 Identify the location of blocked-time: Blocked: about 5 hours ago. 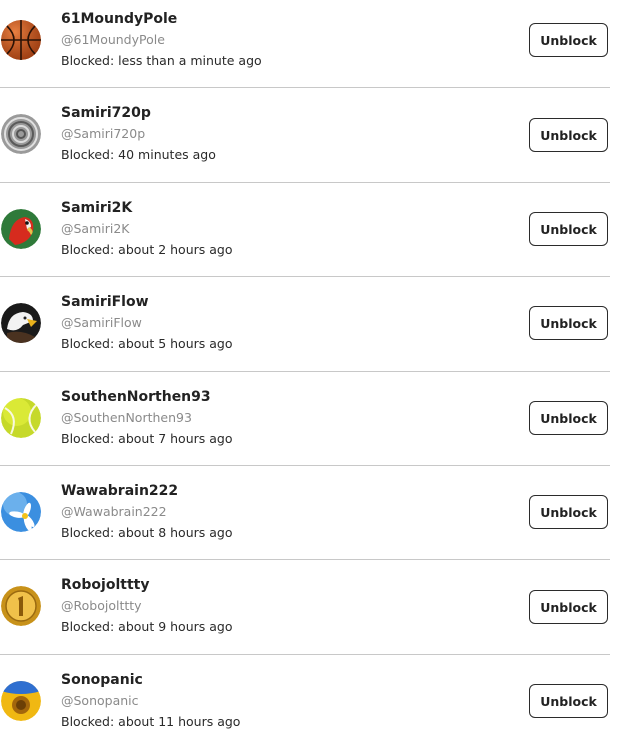
(147, 343).